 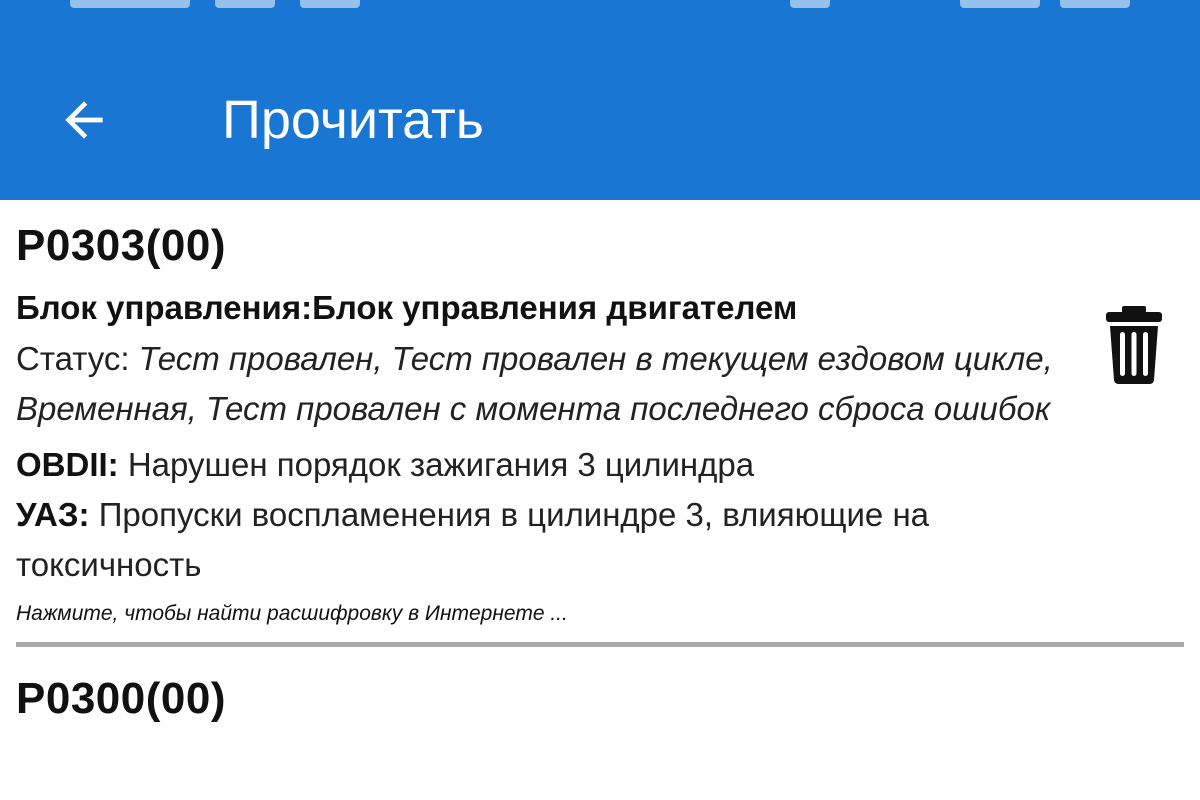 I want to click on back-button, so click(x=84, y=120).